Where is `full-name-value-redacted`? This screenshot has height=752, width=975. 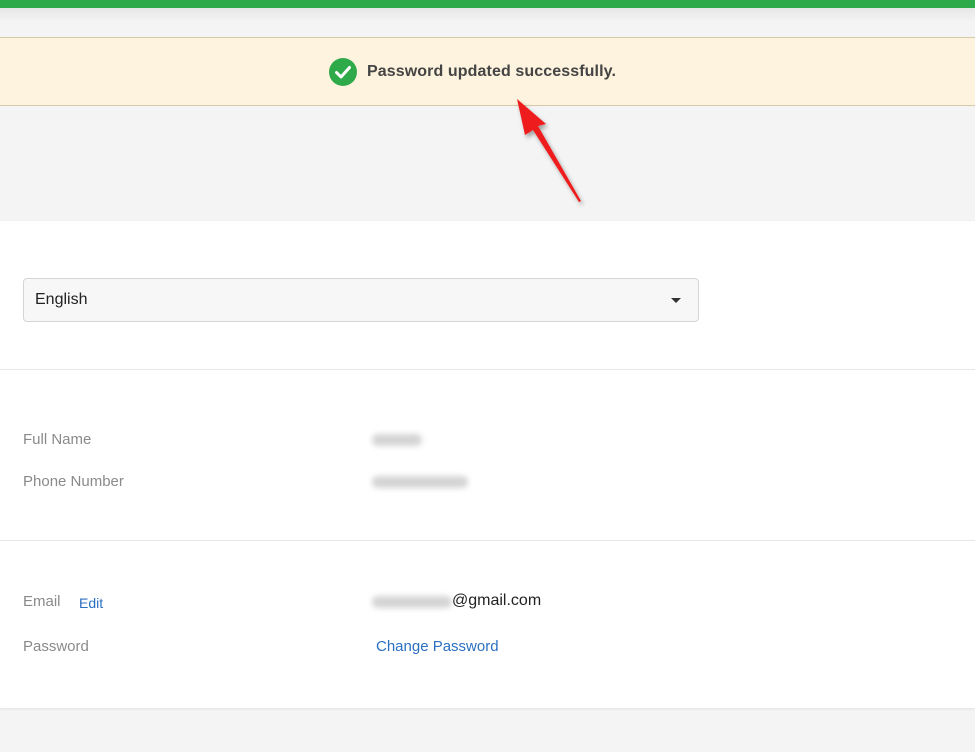
full-name-value-redacted is located at coordinates (397, 440).